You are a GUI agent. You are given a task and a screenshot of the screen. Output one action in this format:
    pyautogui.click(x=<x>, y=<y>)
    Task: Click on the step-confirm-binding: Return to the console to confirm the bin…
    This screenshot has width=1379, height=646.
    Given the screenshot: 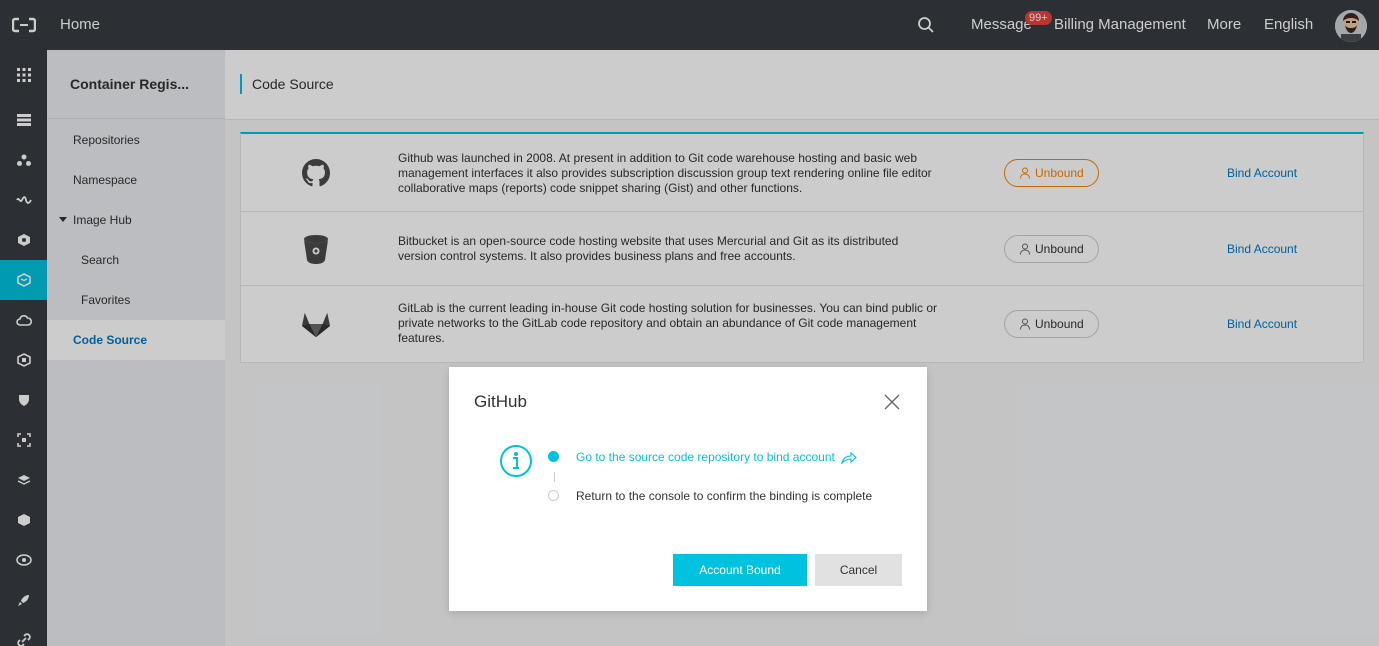 What is the action you would take?
    pyautogui.click(x=724, y=496)
    